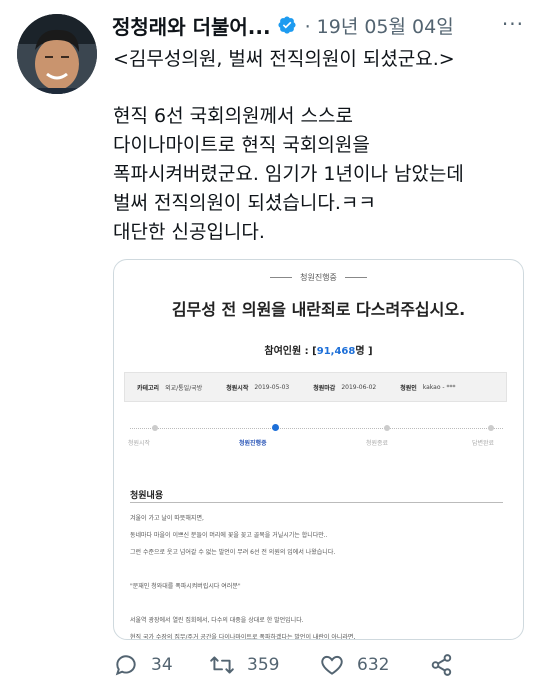 This screenshot has height=690, width=540. What do you see at coordinates (336, 351) in the screenshot?
I see `participants-value: 91,468` at bounding box center [336, 351].